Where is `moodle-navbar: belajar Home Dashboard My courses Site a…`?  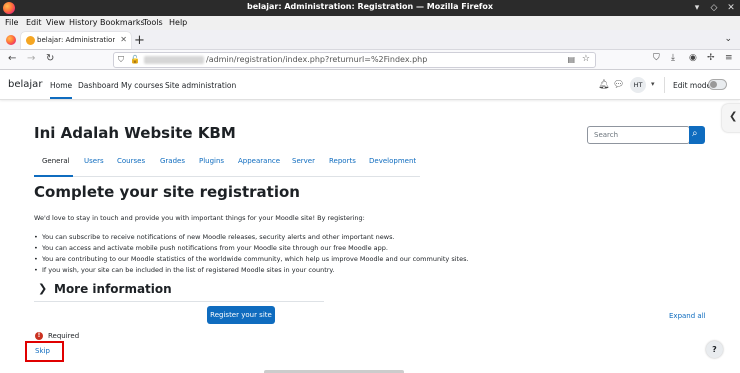 moodle-navbar: belajar Home Dashboard My courses Site a… is located at coordinates (370, 85).